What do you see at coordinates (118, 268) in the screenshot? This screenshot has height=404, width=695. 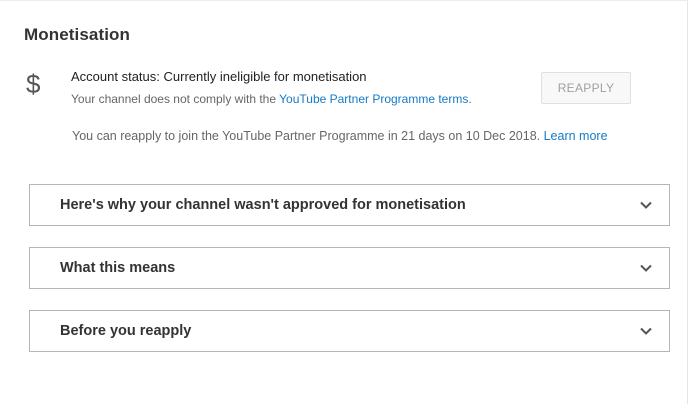 I see `accordion-label: What this means` at bounding box center [118, 268].